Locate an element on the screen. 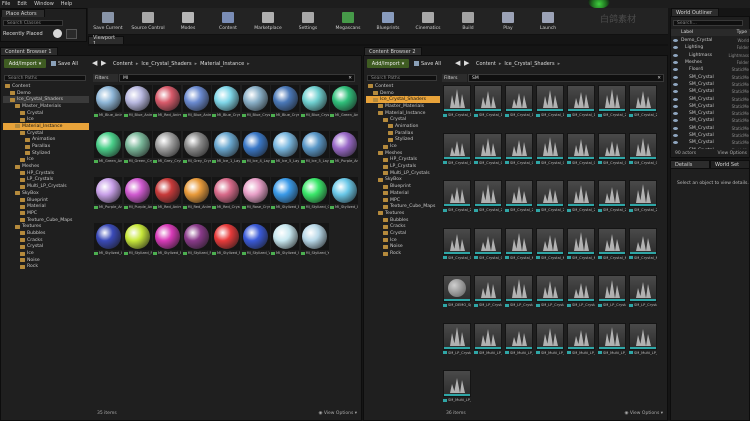  asset-tile: SM_LP_Crystal_07 is located at coordinates (457, 342).